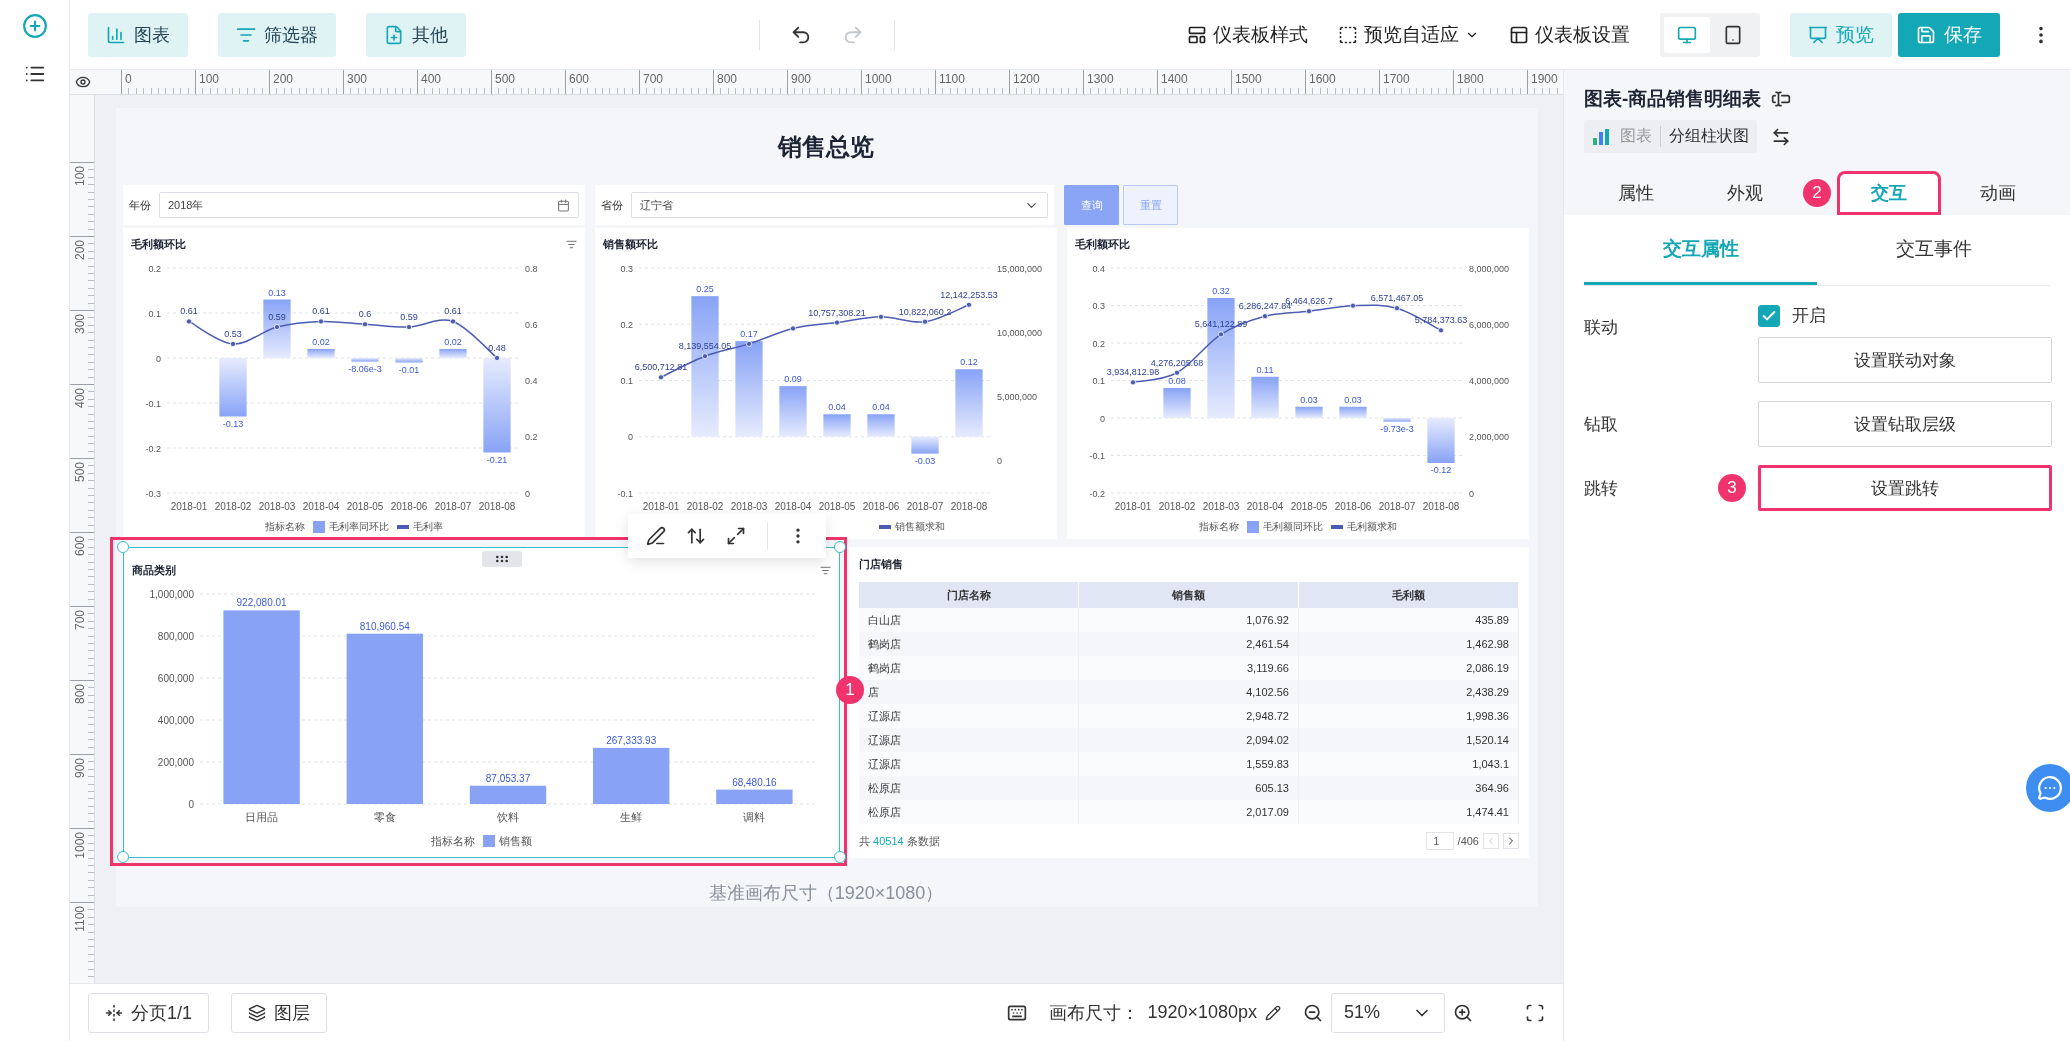 The height and width of the screenshot is (1041, 2070). Describe the element at coordinates (1489, 324) in the screenshot. I see `axis-label: 6,000,000` at that location.